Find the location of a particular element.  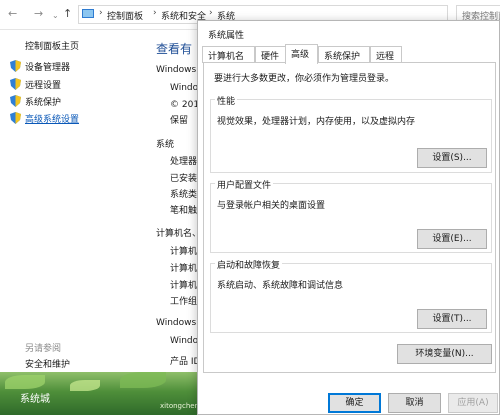

control-panel-home-link: 控制面板主页 is located at coordinates (52, 45).